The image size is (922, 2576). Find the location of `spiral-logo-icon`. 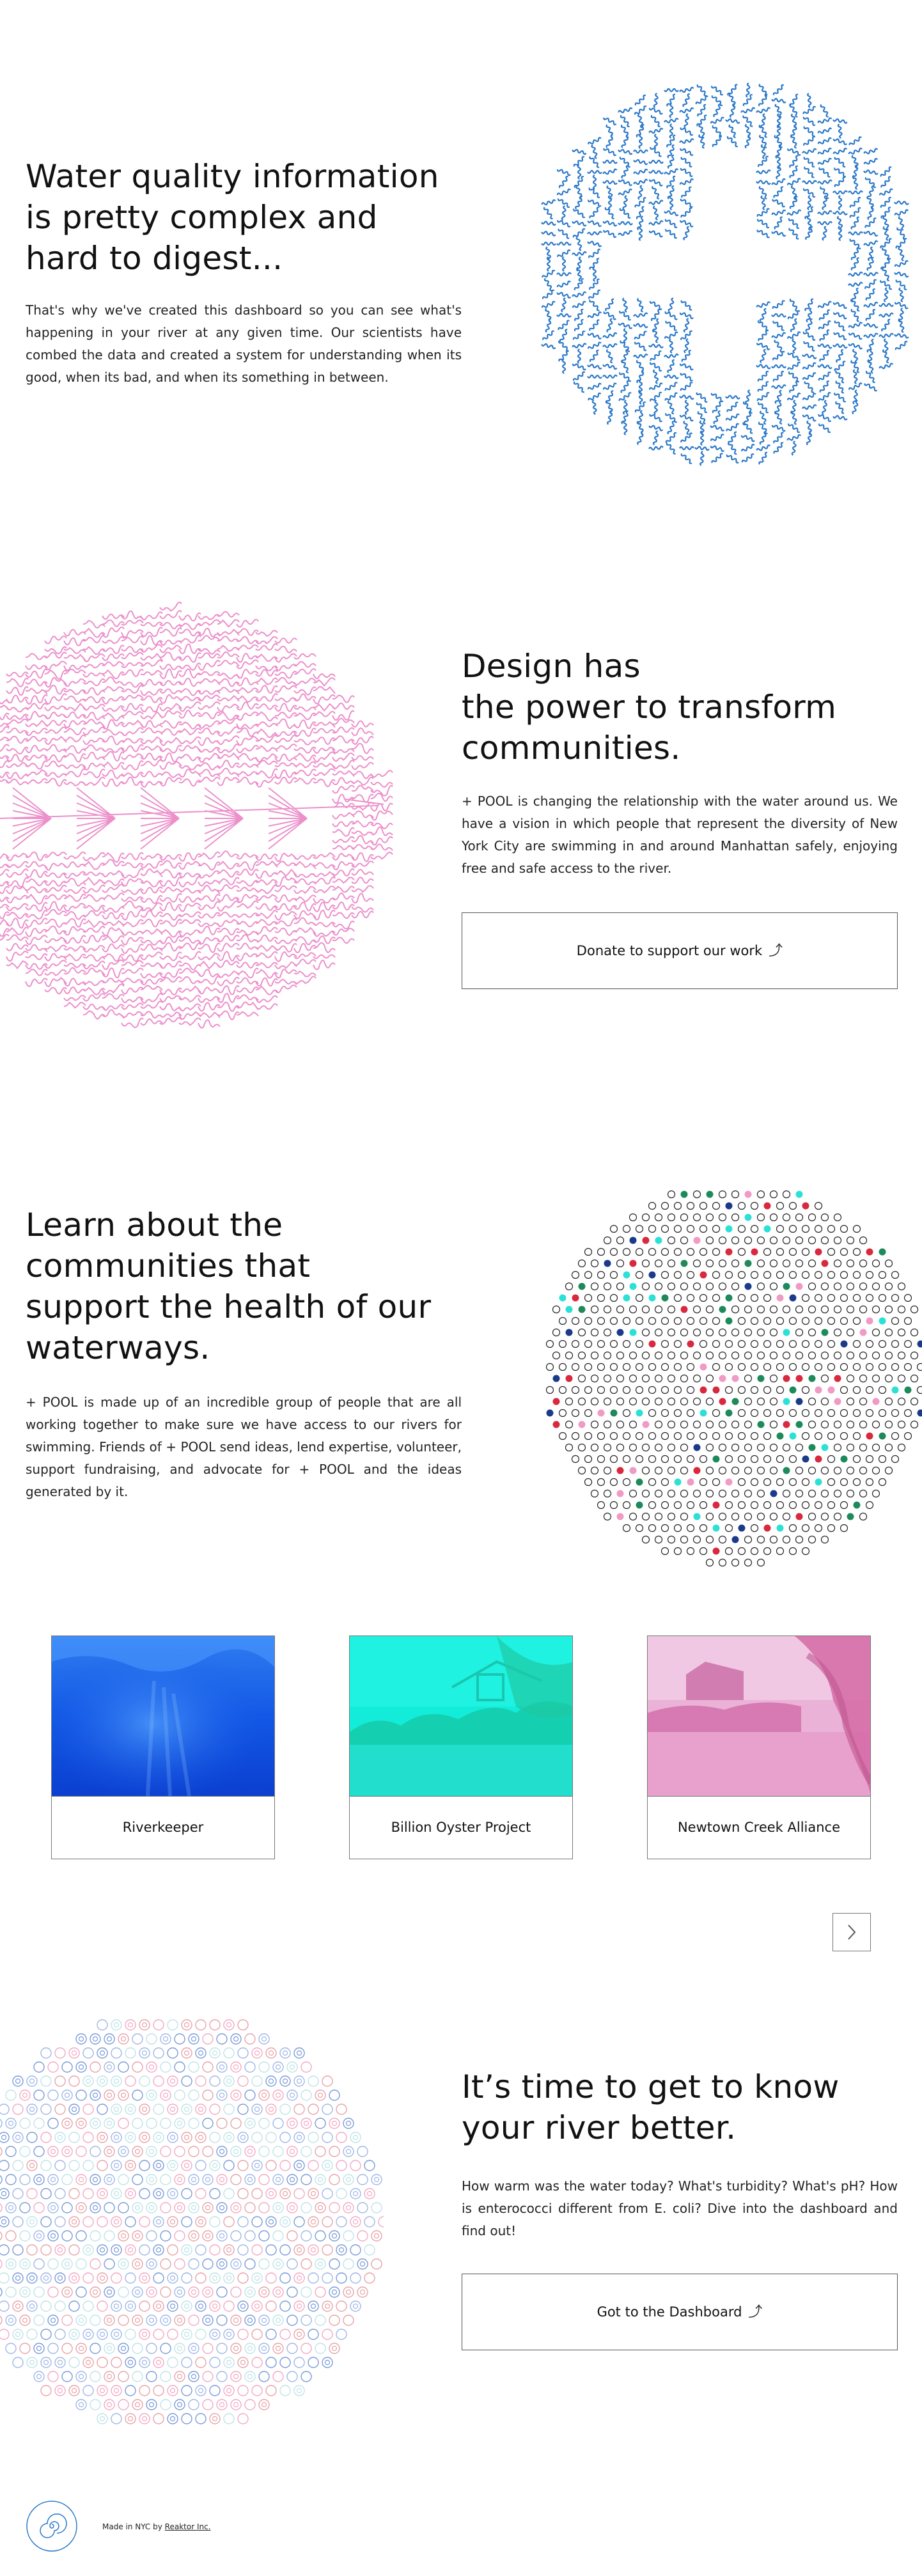

spiral-logo-icon is located at coordinates (52, 2526).